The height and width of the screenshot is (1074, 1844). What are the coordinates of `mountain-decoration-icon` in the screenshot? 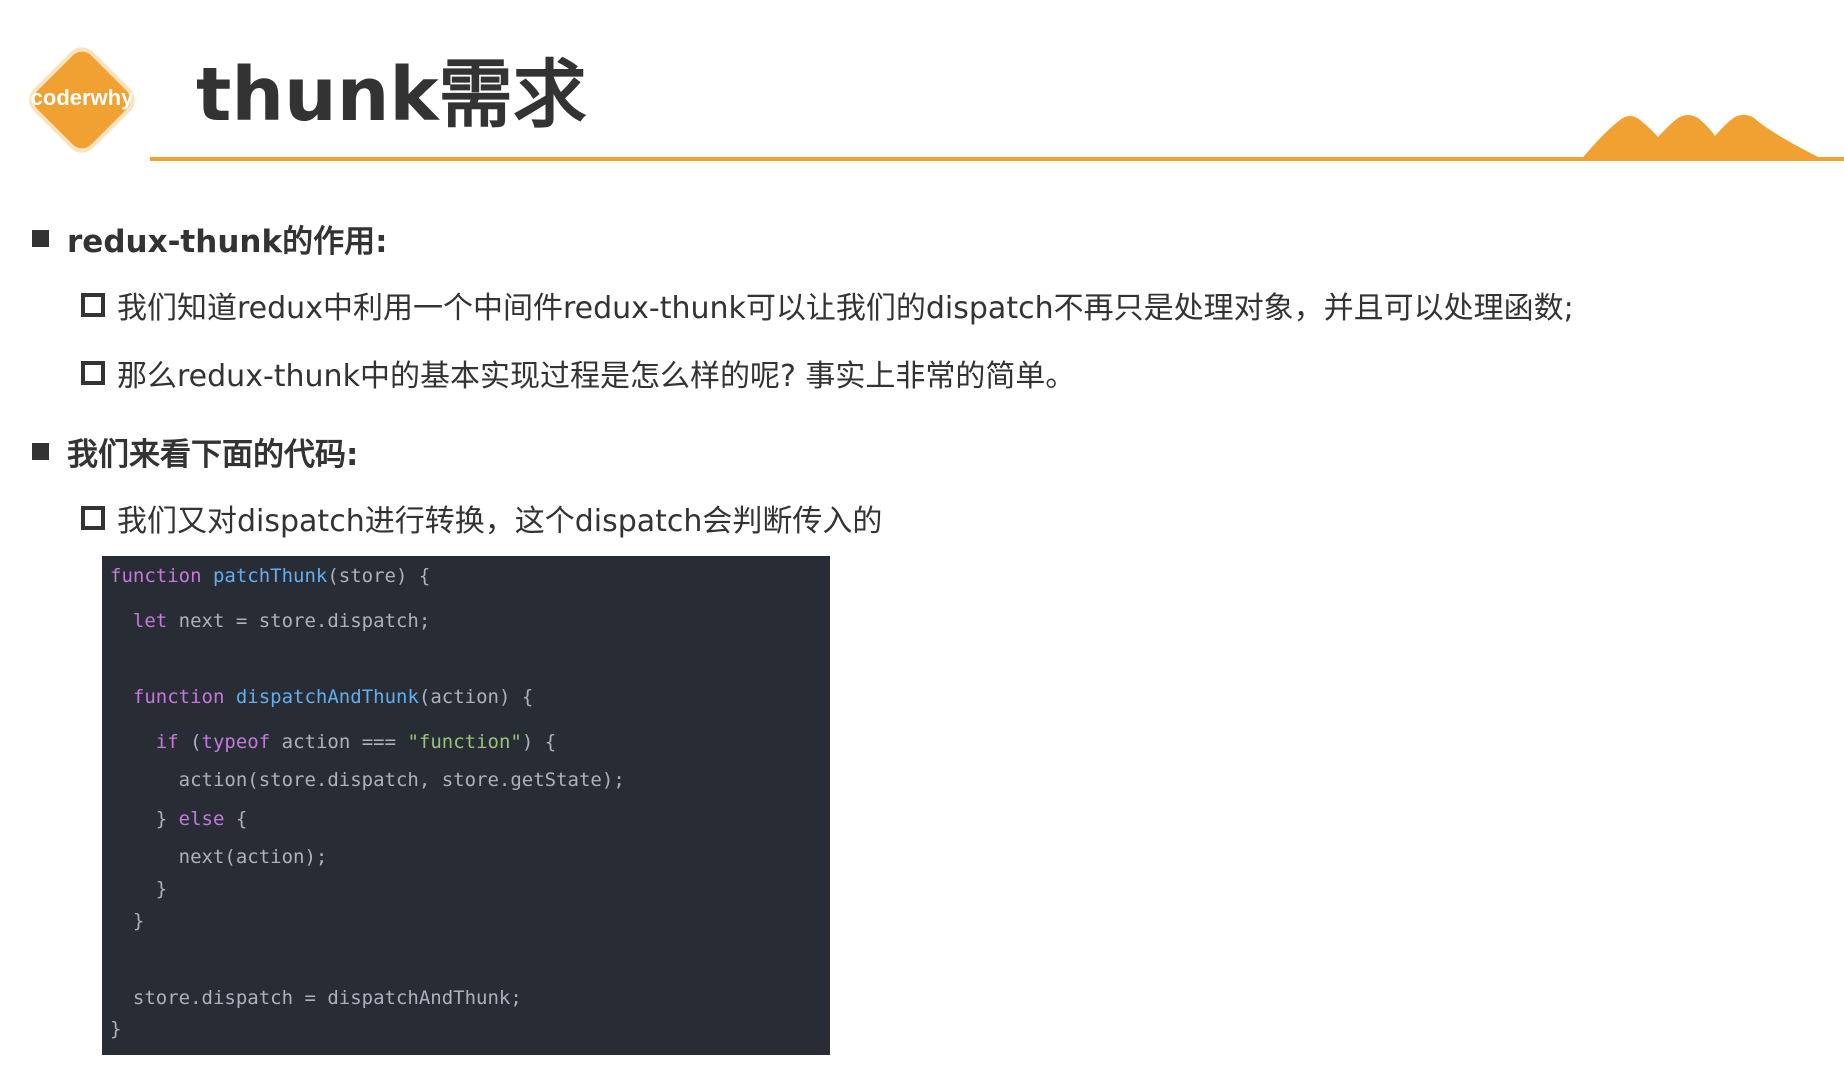 It's located at (1703, 137).